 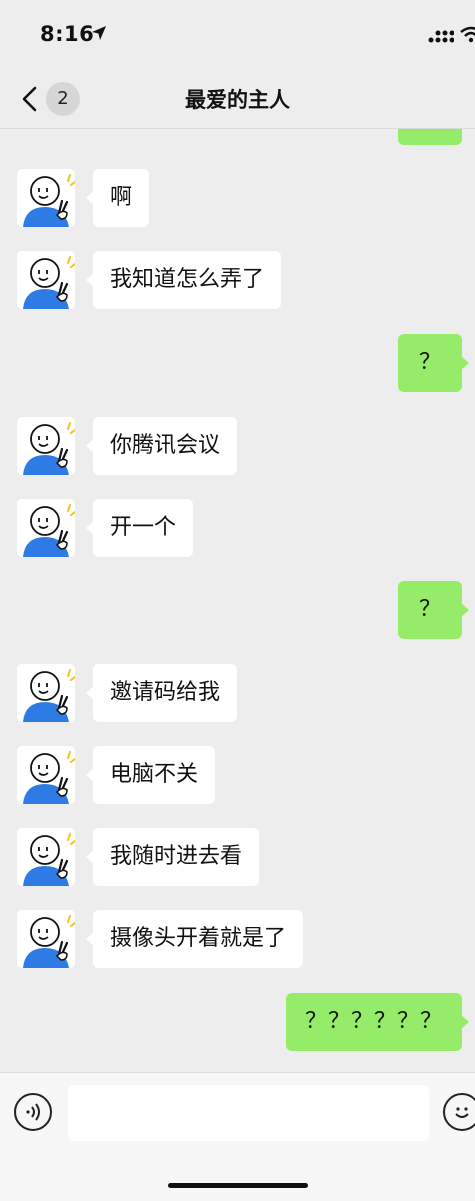 I want to click on message-bubble-sent: ？？？？？？, so click(x=377, y=1022).